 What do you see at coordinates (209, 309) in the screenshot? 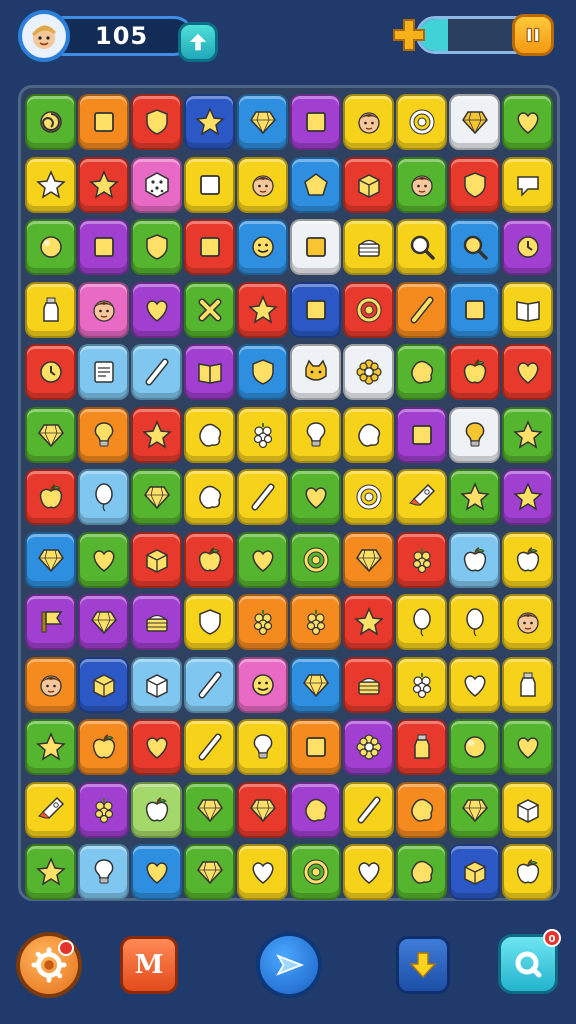
I see `tile-green-cross` at bounding box center [209, 309].